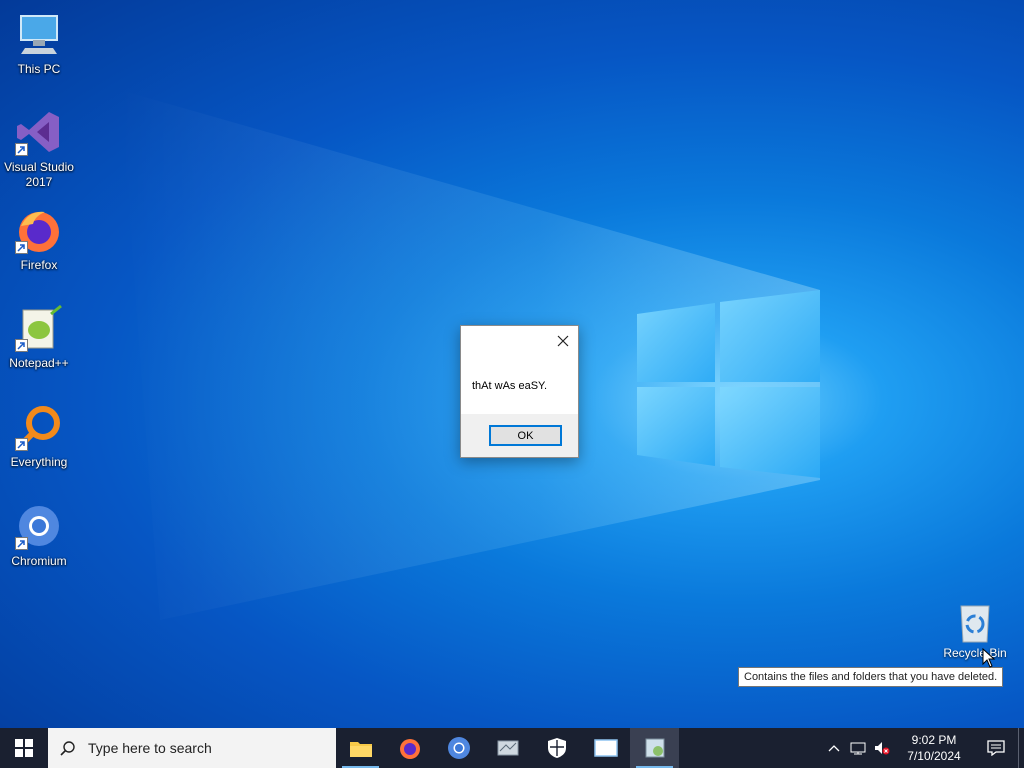  I want to click on desktop-icon-label: This PC, so click(39, 69).